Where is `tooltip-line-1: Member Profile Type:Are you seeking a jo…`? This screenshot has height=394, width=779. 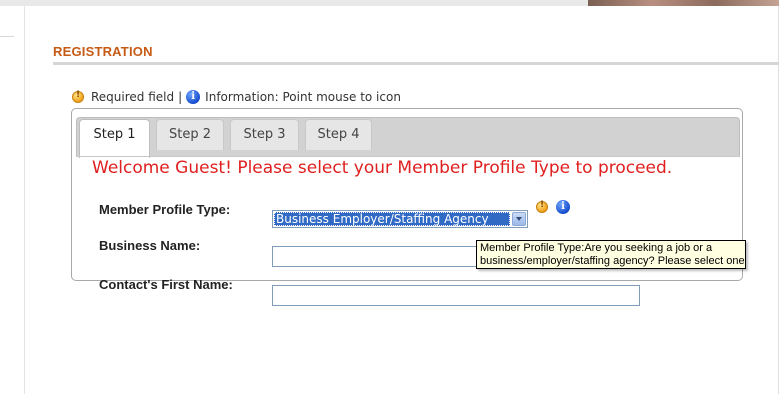 tooltip-line-1: Member Profile Type:Are you seeking a jo… is located at coordinates (596, 248).